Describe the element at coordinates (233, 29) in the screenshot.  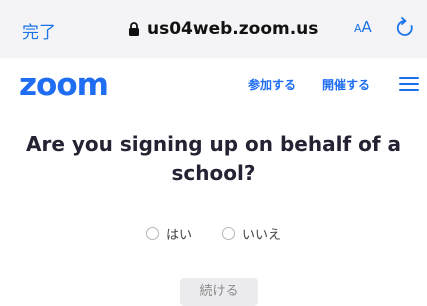
I see `url-text: us04web.zoom.us` at that location.